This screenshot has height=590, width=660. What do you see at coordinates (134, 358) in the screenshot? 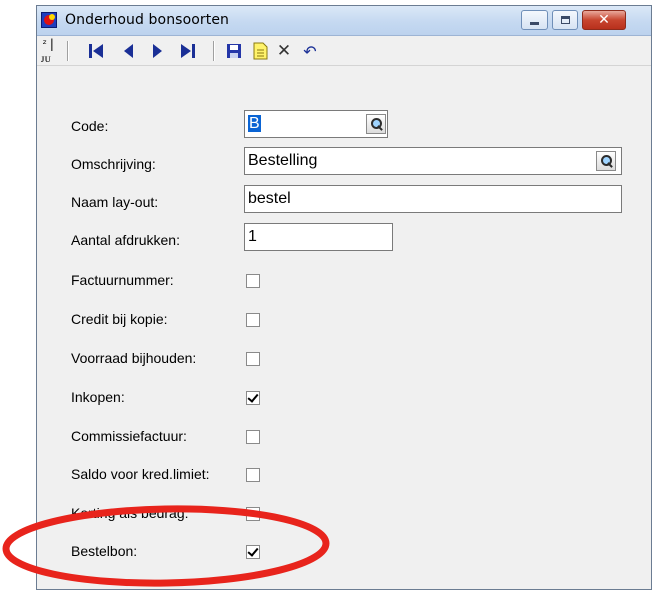
I see `voorraad-bijhouden-label: Voorraad bijhouden:` at bounding box center [134, 358].